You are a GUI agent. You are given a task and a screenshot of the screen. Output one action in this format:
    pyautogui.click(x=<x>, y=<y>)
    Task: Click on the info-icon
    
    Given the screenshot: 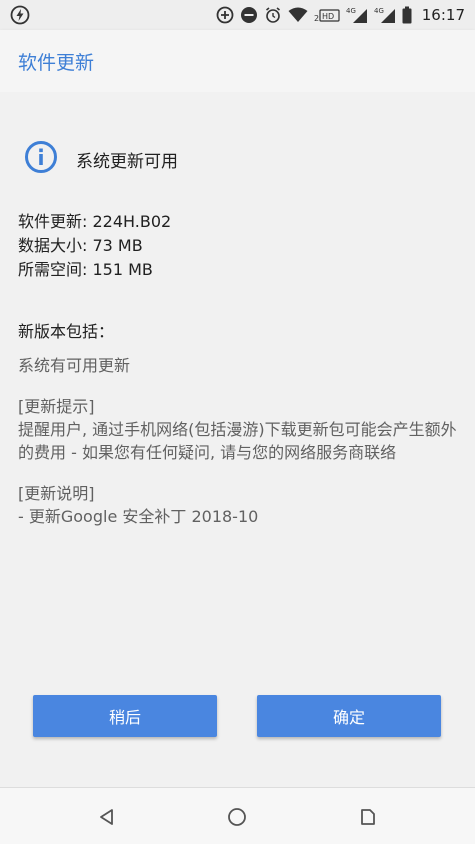 What is the action you would take?
    pyautogui.click(x=41, y=159)
    